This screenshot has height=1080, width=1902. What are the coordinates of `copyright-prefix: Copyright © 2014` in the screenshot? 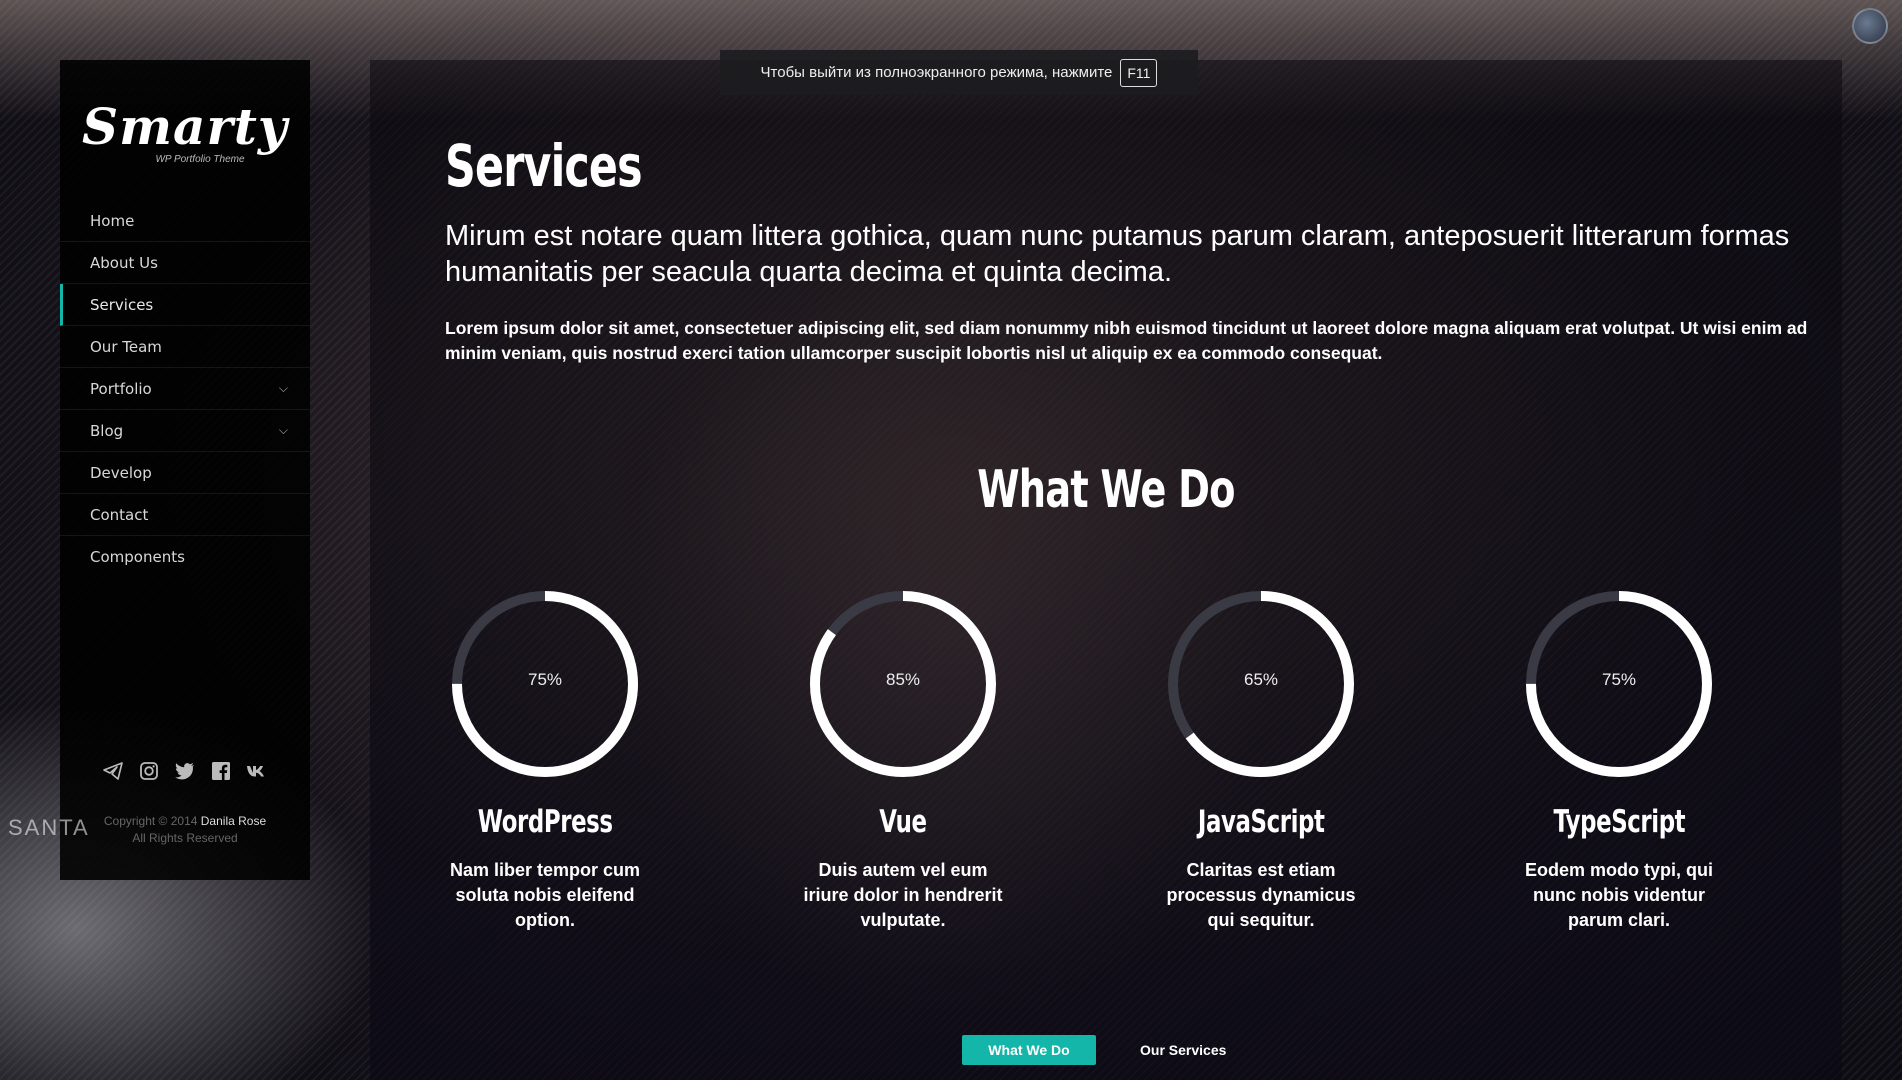 It's located at (150, 821).